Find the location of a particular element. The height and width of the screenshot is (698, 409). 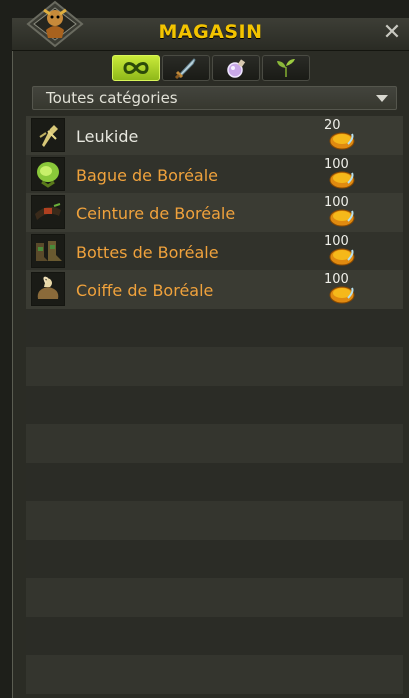

list-item: Bague de Boréale 100 is located at coordinates (214, 173).